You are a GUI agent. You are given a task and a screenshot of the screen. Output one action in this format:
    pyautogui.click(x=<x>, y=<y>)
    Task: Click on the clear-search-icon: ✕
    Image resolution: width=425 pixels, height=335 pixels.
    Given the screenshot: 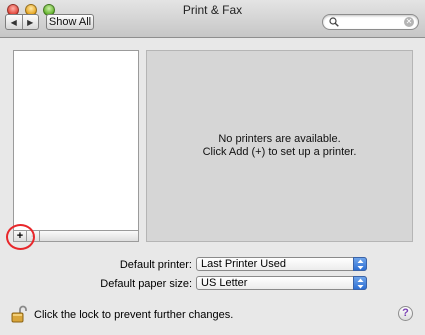 What is the action you would take?
    pyautogui.click(x=409, y=22)
    